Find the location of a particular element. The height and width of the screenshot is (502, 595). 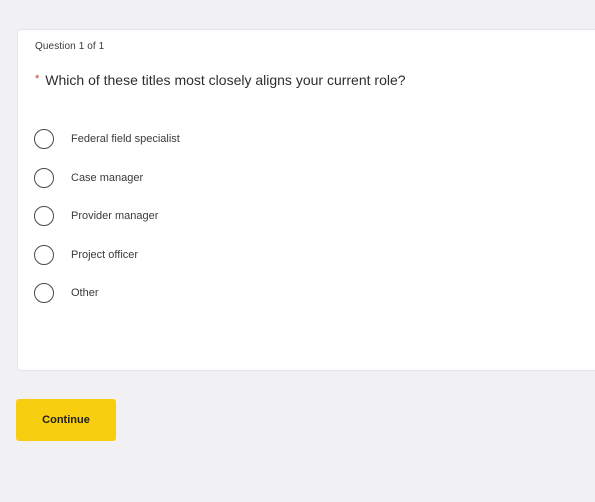

option-label: Other is located at coordinates (85, 293).